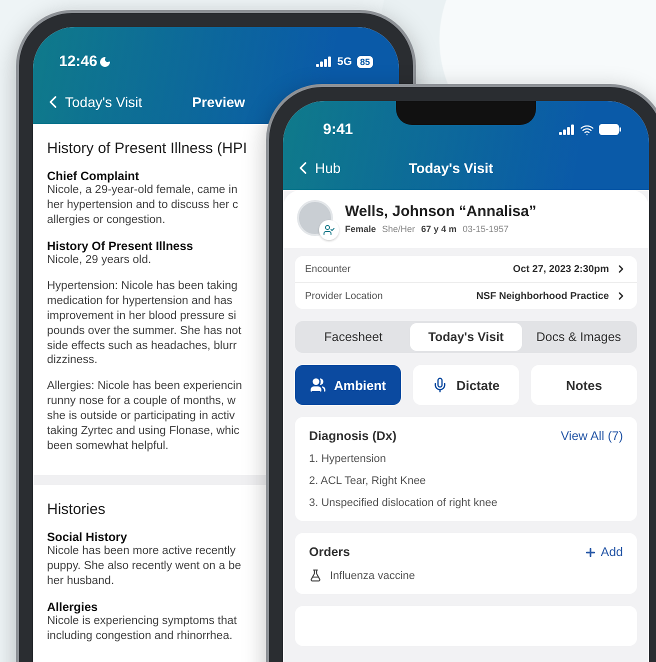 Image resolution: width=656 pixels, height=662 pixels. Describe the element at coordinates (610, 129) in the screenshot. I see `battery-icon` at that location.